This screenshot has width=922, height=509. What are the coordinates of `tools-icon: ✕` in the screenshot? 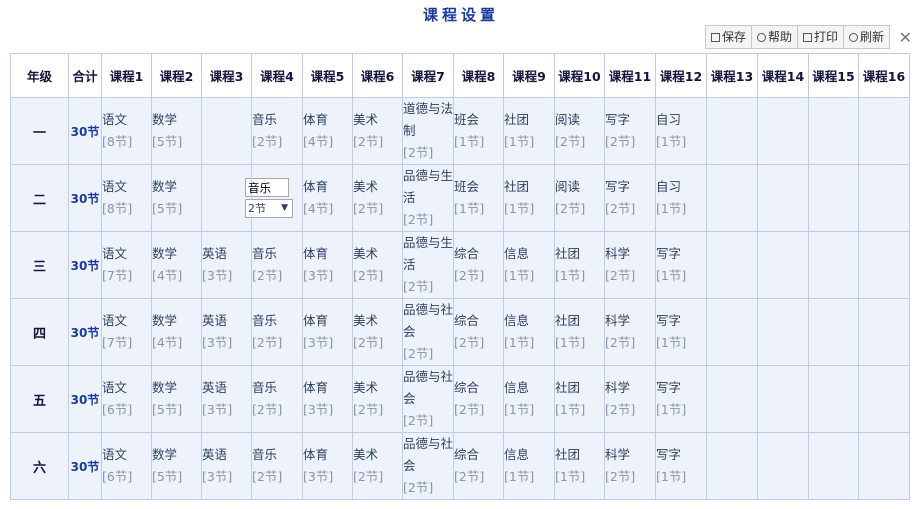 It's located at (905, 37).